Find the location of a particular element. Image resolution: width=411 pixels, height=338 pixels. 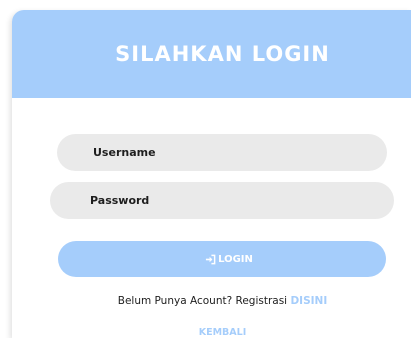

password-input is located at coordinates (222, 200).